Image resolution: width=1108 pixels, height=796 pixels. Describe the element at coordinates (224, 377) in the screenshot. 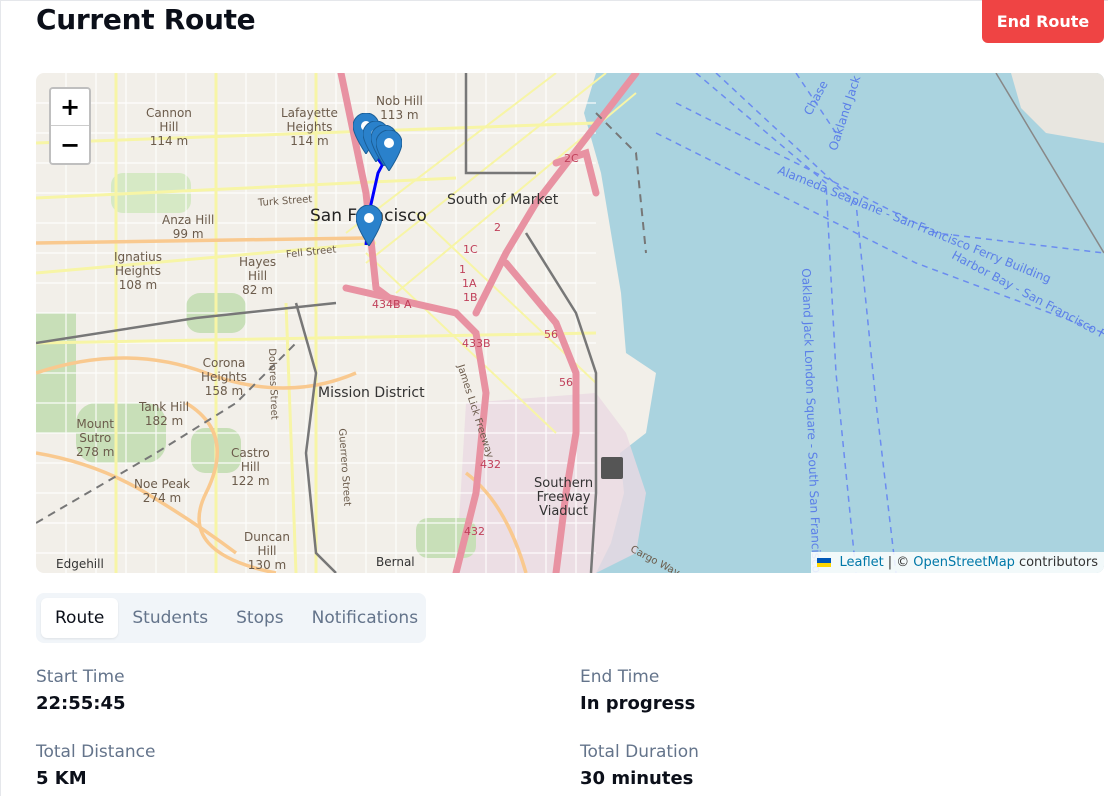

I see `label-corona: Corona Heights 158 m` at that location.